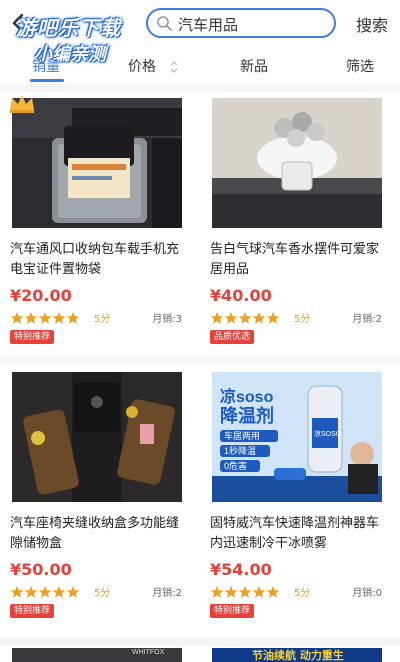  Describe the element at coordinates (22, 104) in the screenshot. I see `crown-icon` at that location.